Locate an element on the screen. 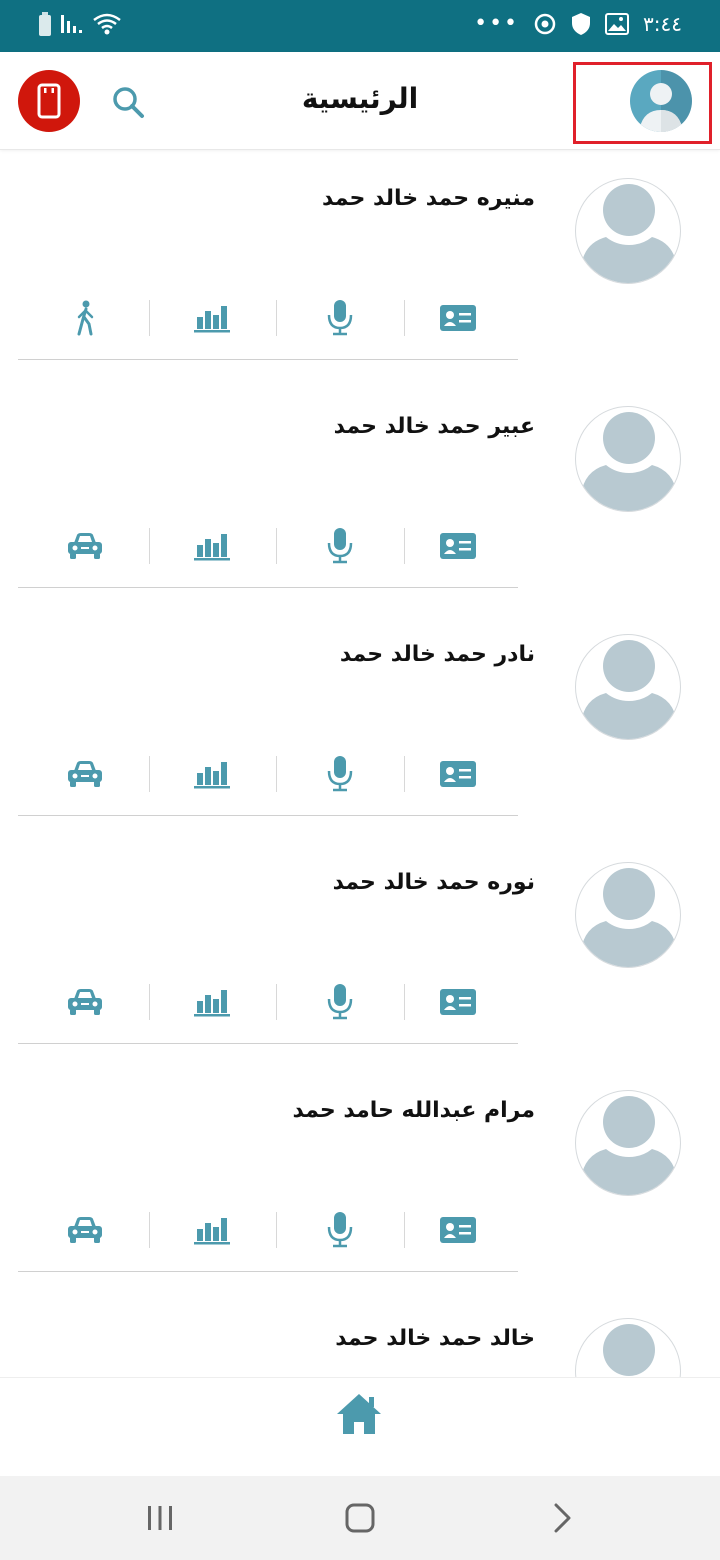 Image resolution: width=720 pixels, height=1560 pixels. profile-avatar-icon is located at coordinates (661, 101).